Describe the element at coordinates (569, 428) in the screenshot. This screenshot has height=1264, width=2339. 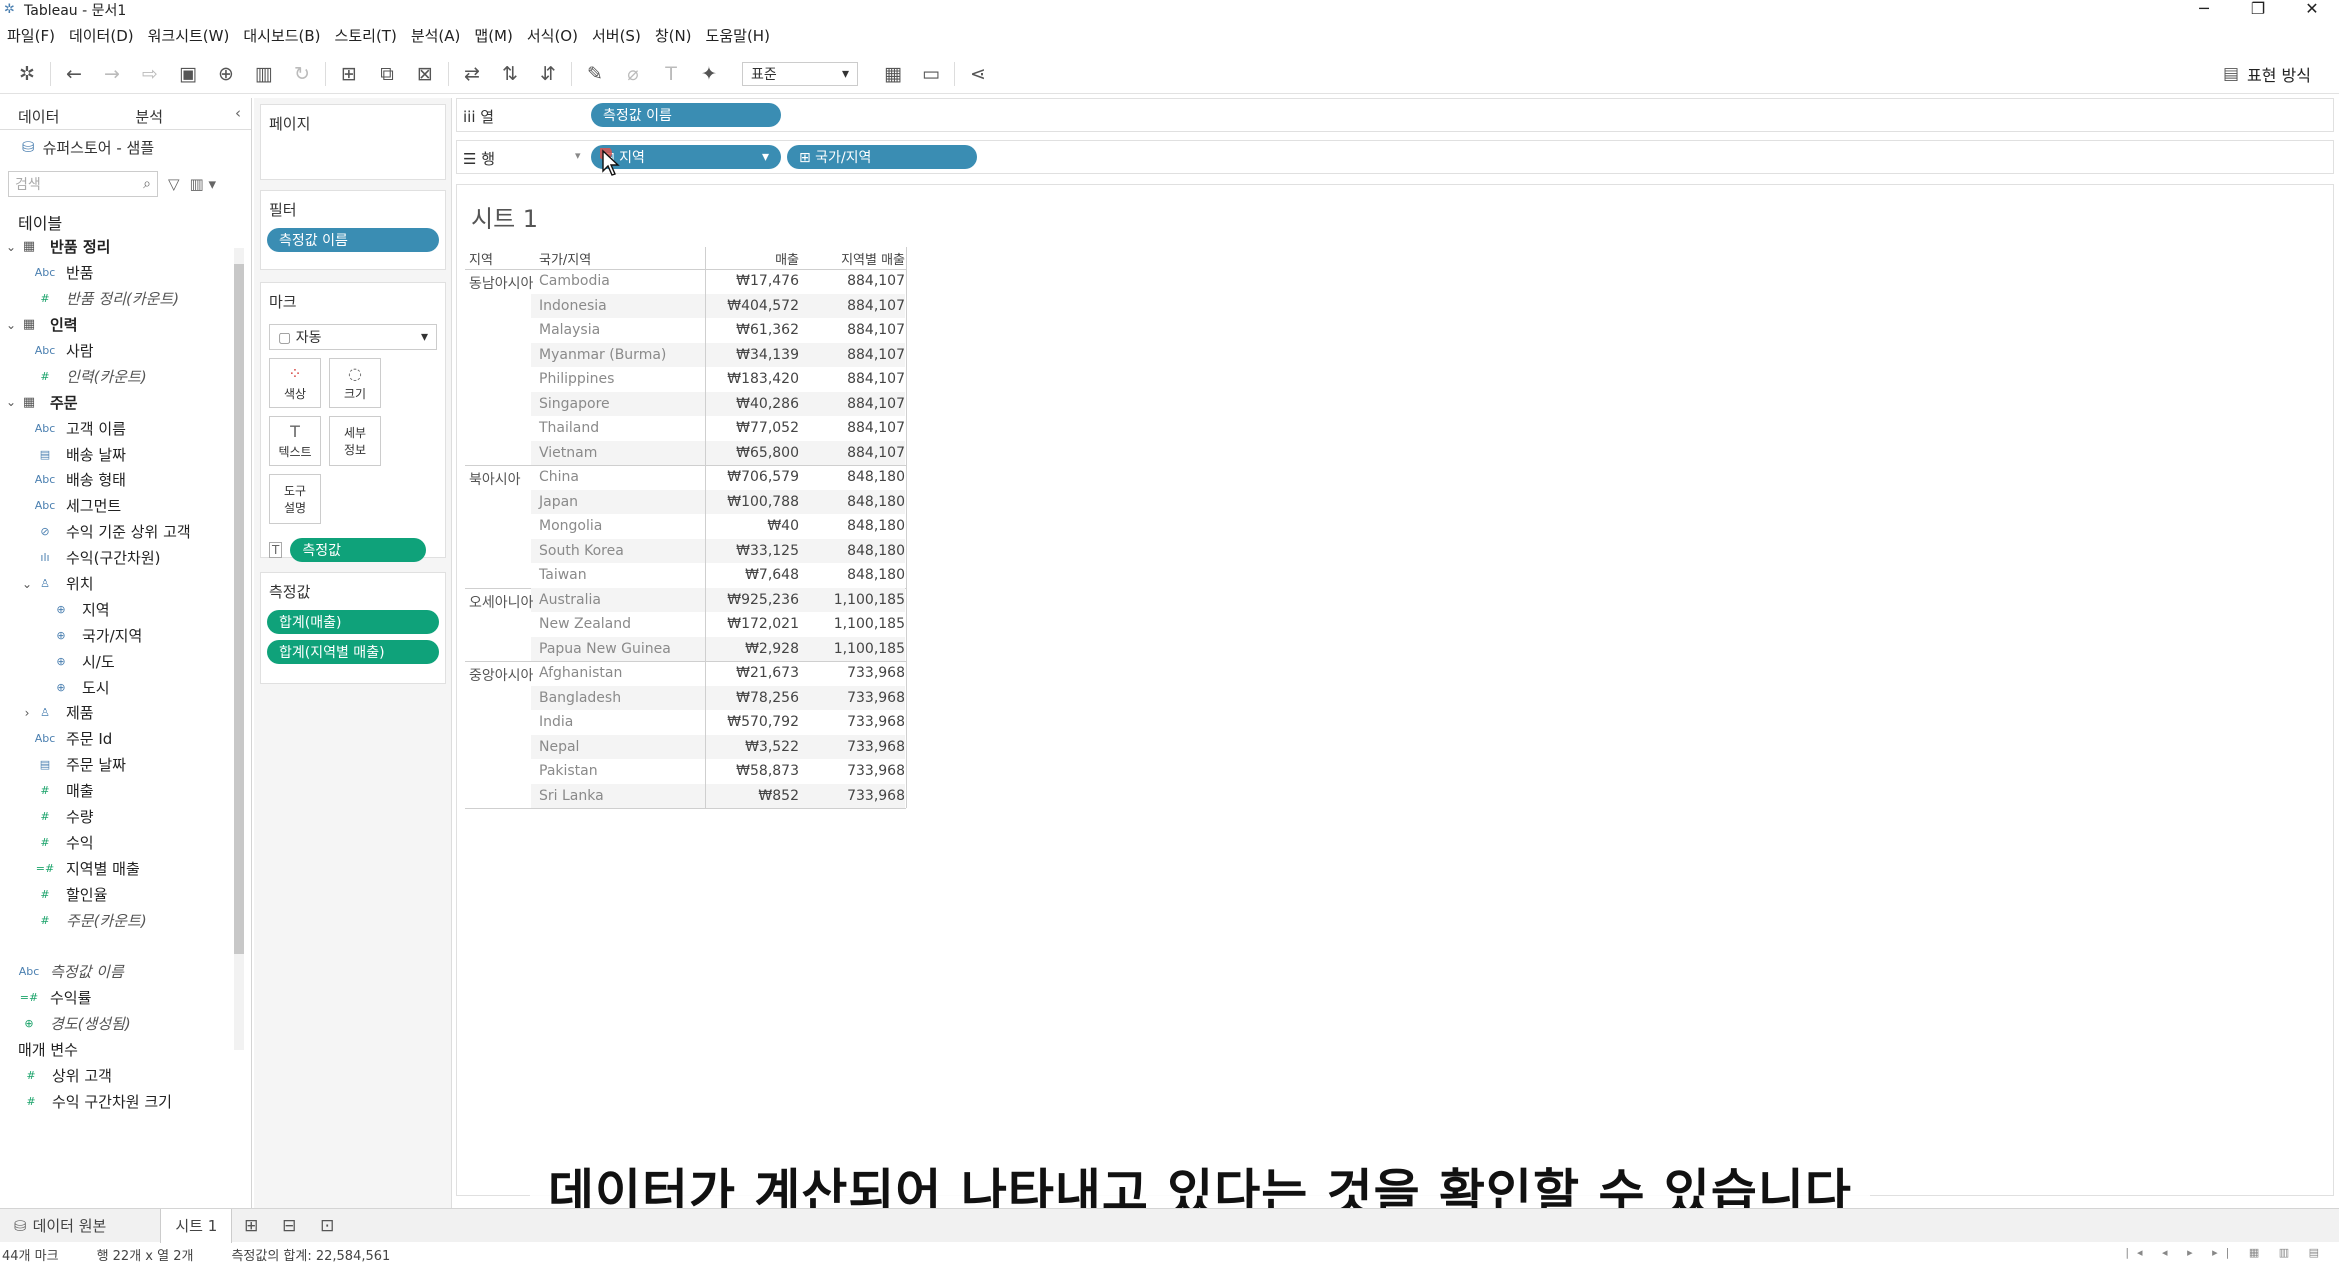
I see `country-cell: Thailand` at that location.